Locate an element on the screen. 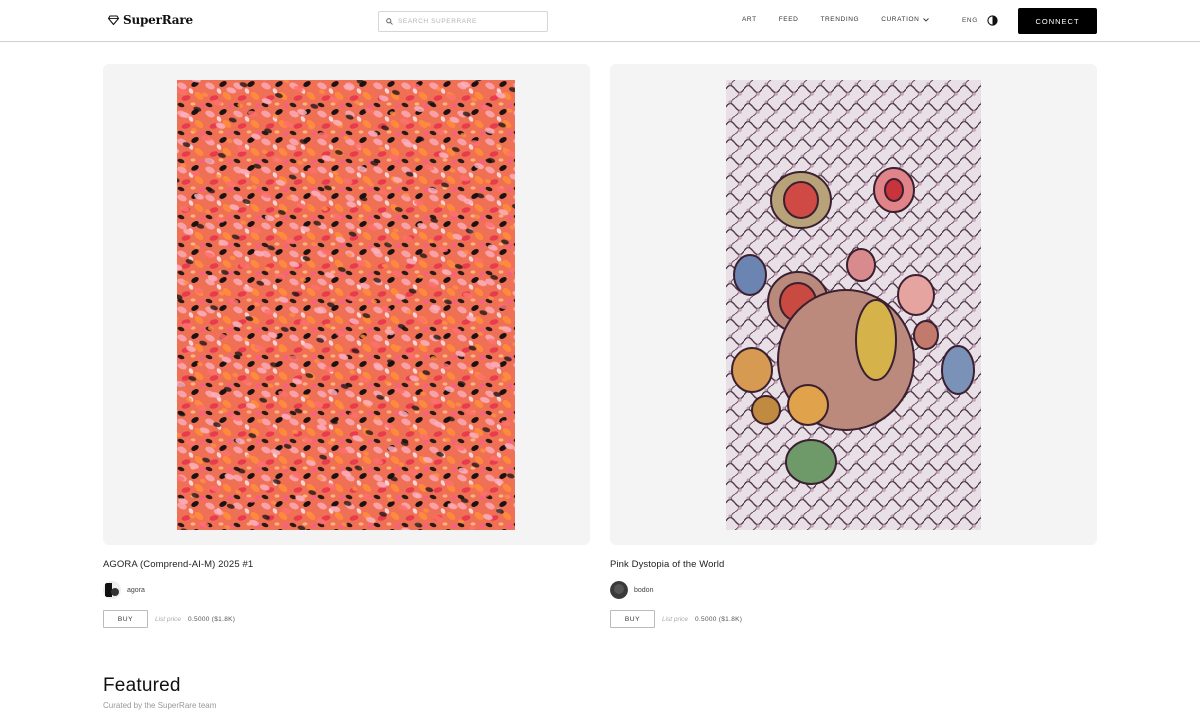 The height and width of the screenshot is (720, 1200). diamond-icon is located at coordinates (113, 20).